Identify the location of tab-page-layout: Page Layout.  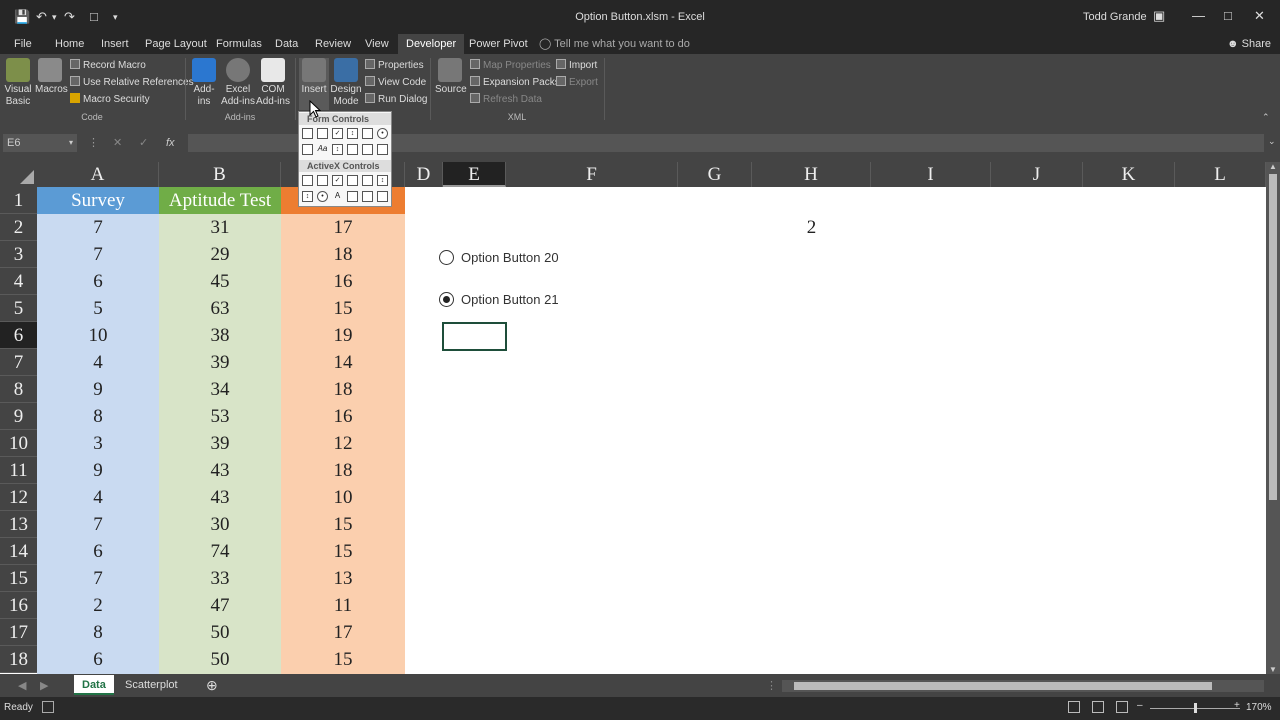
(176, 44).